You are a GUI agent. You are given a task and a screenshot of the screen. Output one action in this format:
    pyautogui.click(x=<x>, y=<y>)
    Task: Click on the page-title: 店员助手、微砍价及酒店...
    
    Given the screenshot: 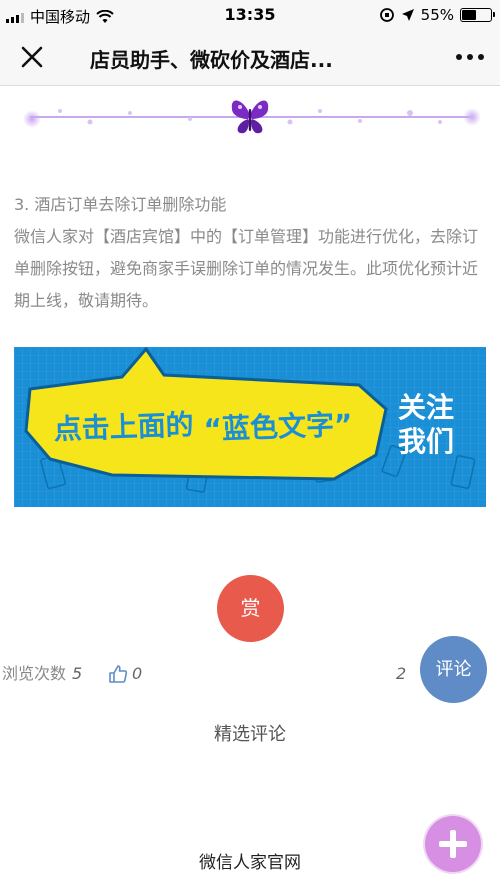 What is the action you would take?
    pyautogui.click(x=211, y=60)
    